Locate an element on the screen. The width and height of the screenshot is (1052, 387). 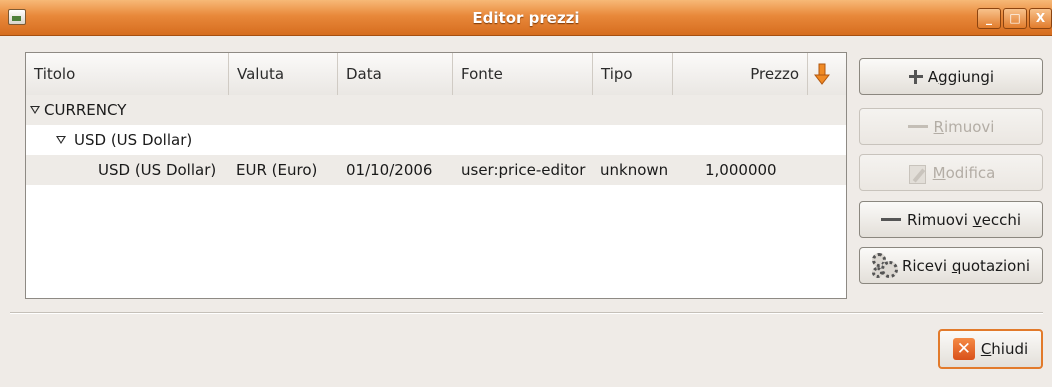
list-header: Titolo Valuta Data Fonte Tipo Prezzo is located at coordinates (436, 74).